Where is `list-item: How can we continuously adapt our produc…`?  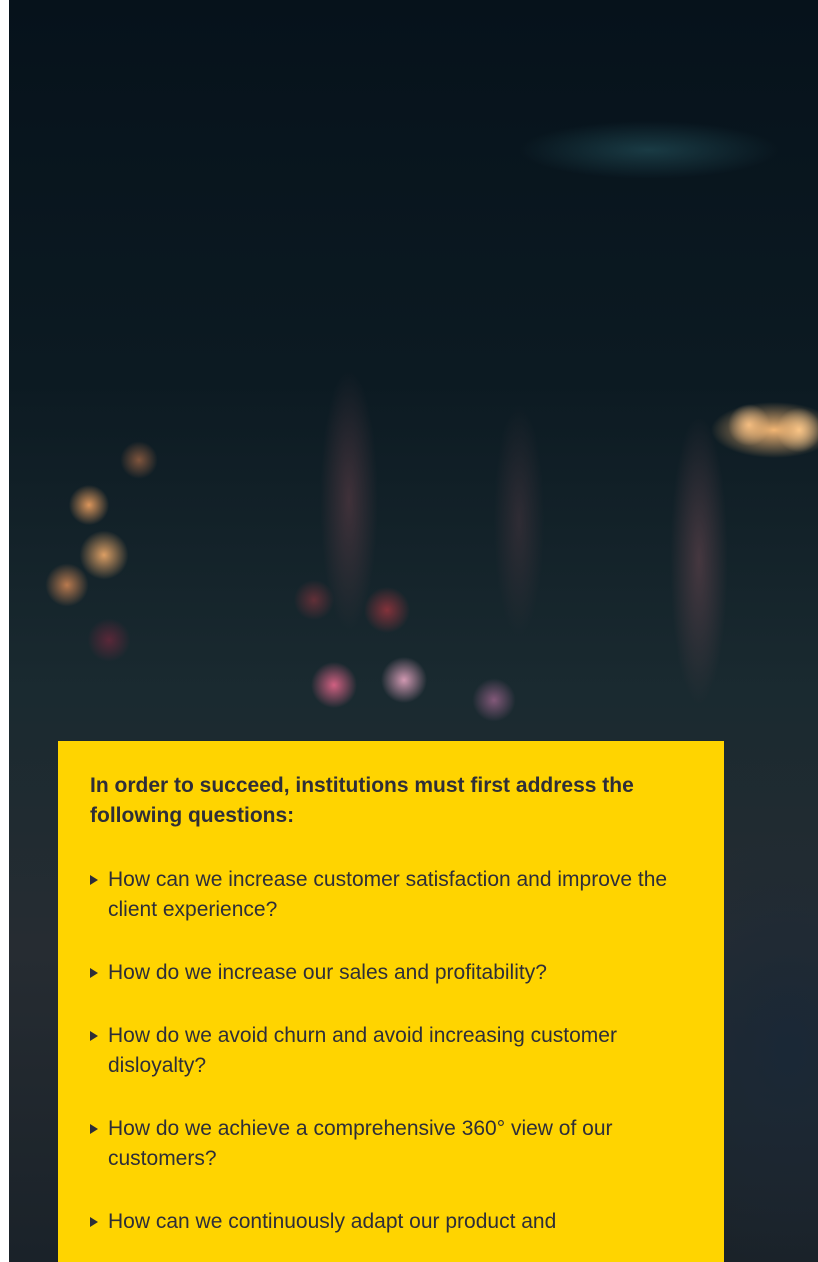
list-item: How can we continuously adapt our produc… is located at coordinates (390, 1222).